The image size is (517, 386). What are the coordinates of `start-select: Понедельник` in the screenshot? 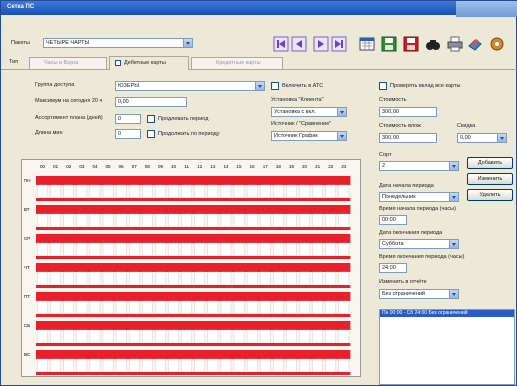 It's located at (419, 197).